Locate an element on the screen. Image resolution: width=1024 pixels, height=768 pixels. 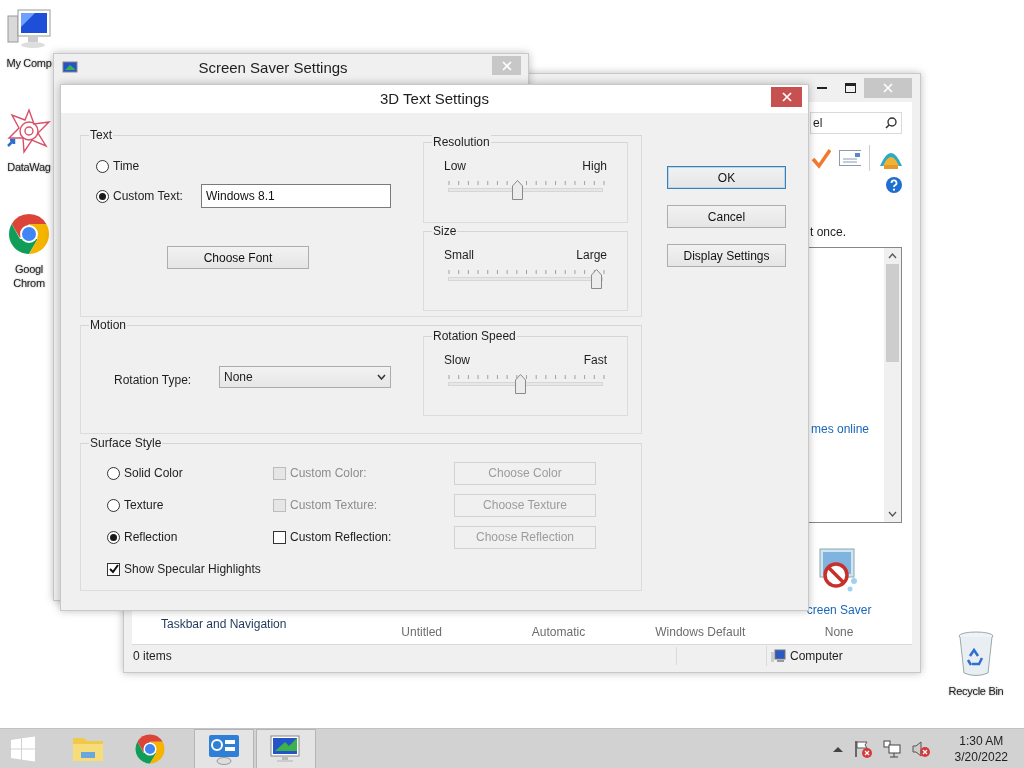
setting-value: None is located at coordinates (839, 632).